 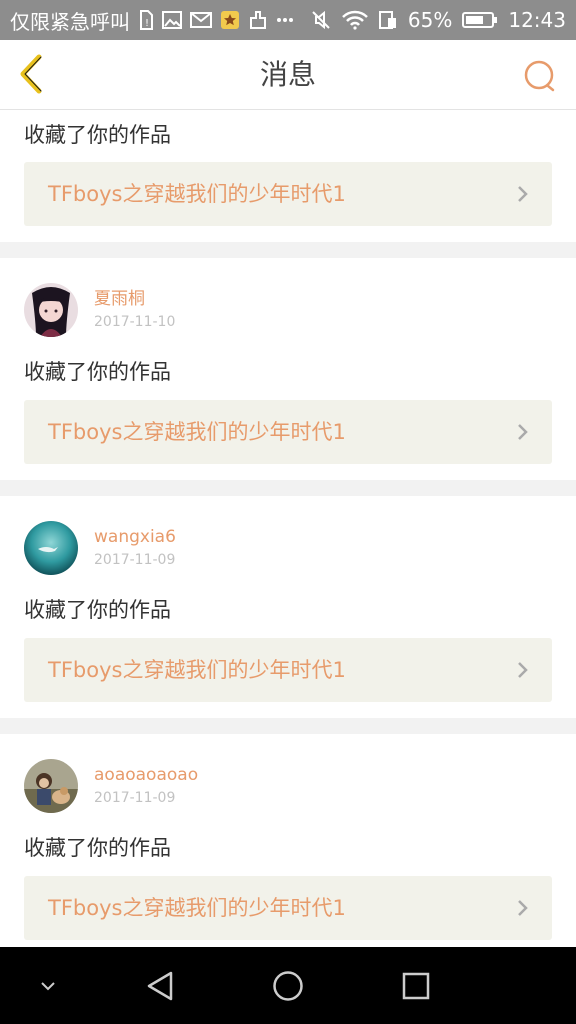 What do you see at coordinates (480, 20) in the screenshot?
I see `battery-icon` at bounding box center [480, 20].